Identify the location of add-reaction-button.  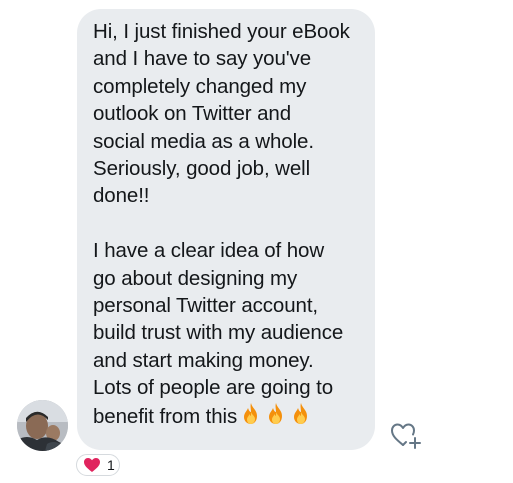
(406, 435).